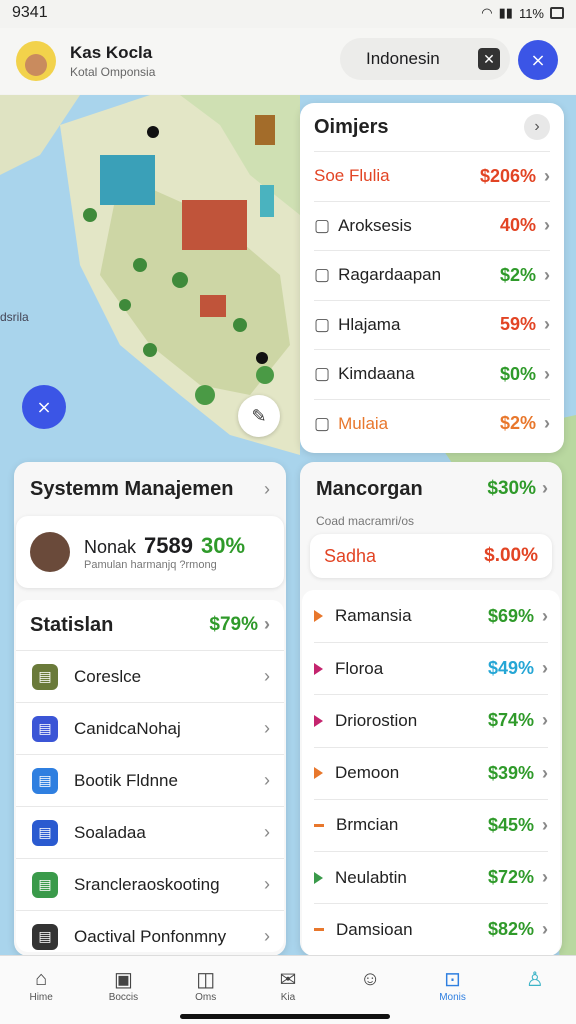 The image size is (576, 1024). Describe the element at coordinates (376, 374) in the screenshot. I see `order-label: Kimdaana` at that location.